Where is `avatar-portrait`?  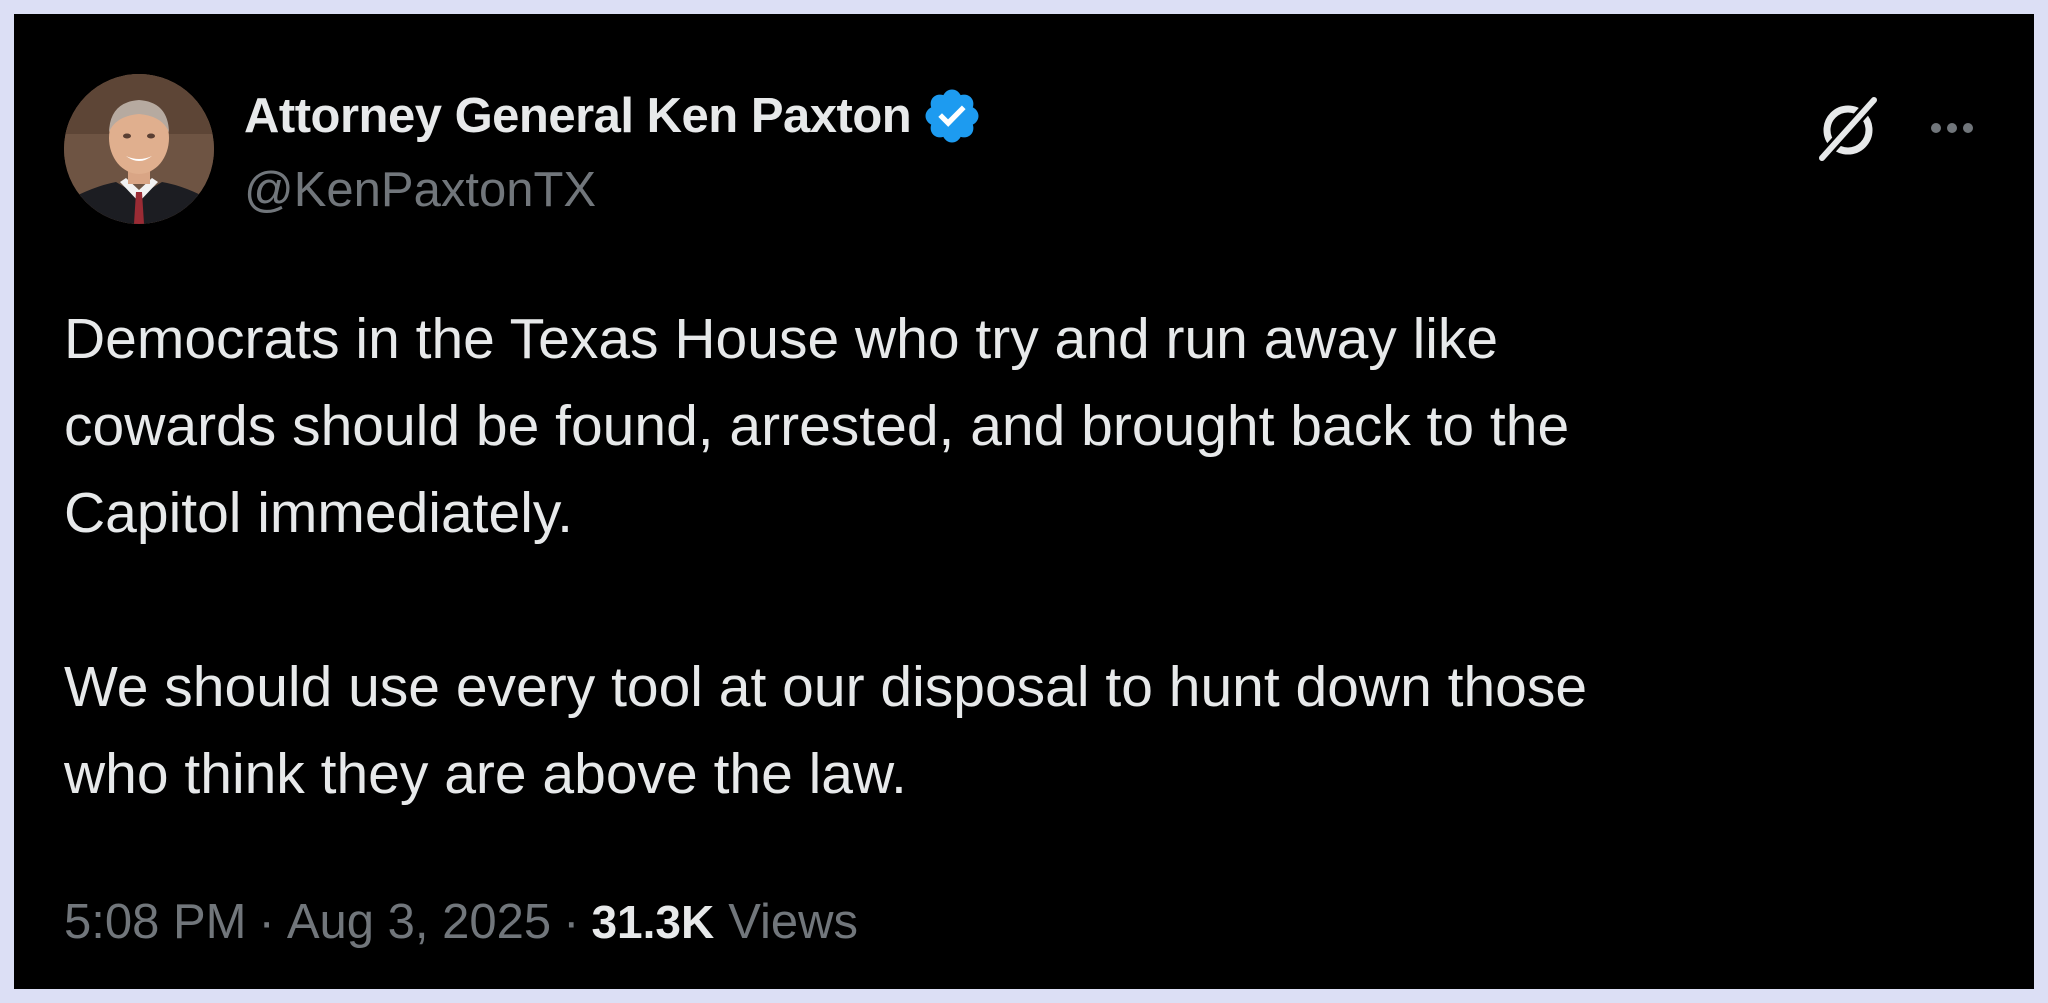 avatar-portrait is located at coordinates (139, 149).